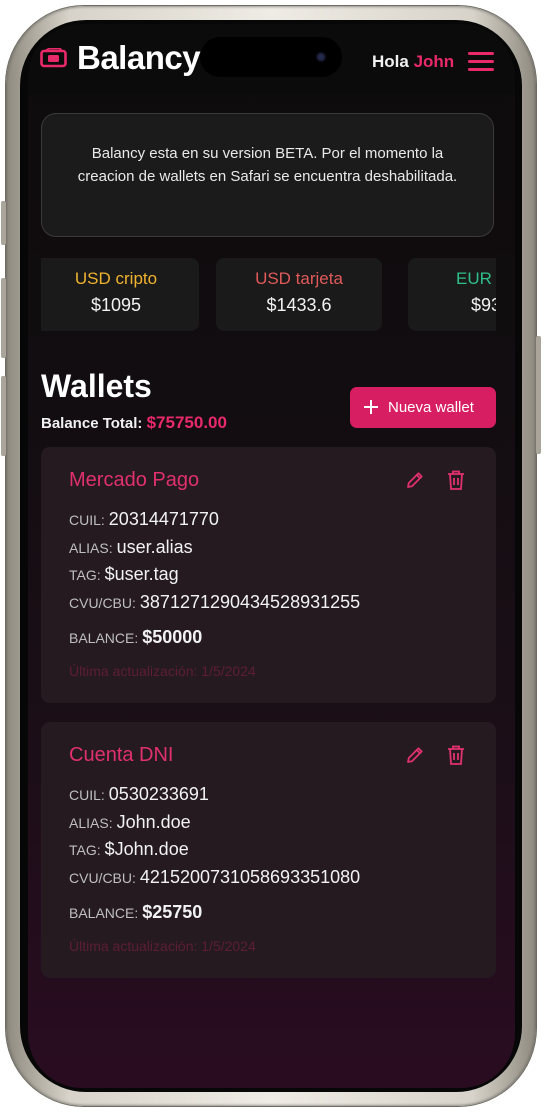 This screenshot has width=545, height=1113. Describe the element at coordinates (3, 318) in the screenshot. I see `volume-up-button` at that location.